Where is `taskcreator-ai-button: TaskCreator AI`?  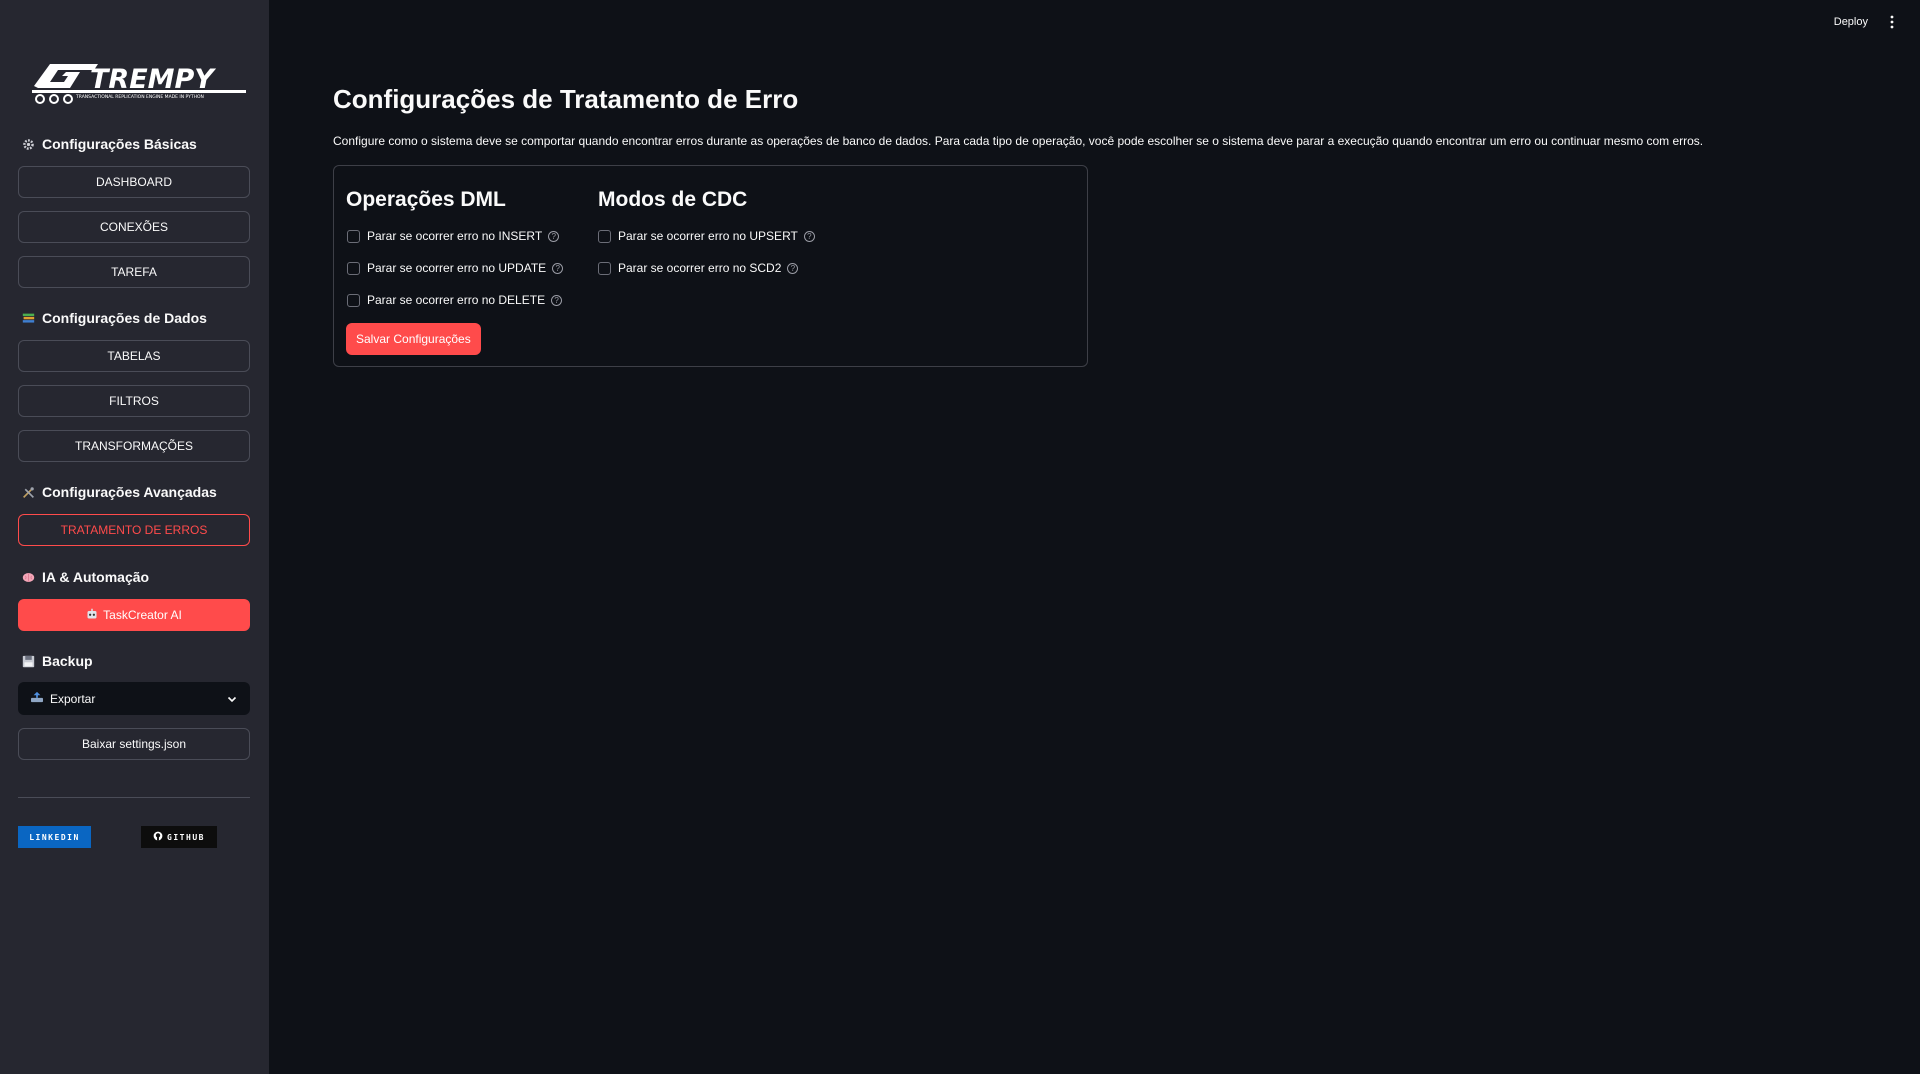
taskcreator-ai-button: TaskCreator AI is located at coordinates (134, 615).